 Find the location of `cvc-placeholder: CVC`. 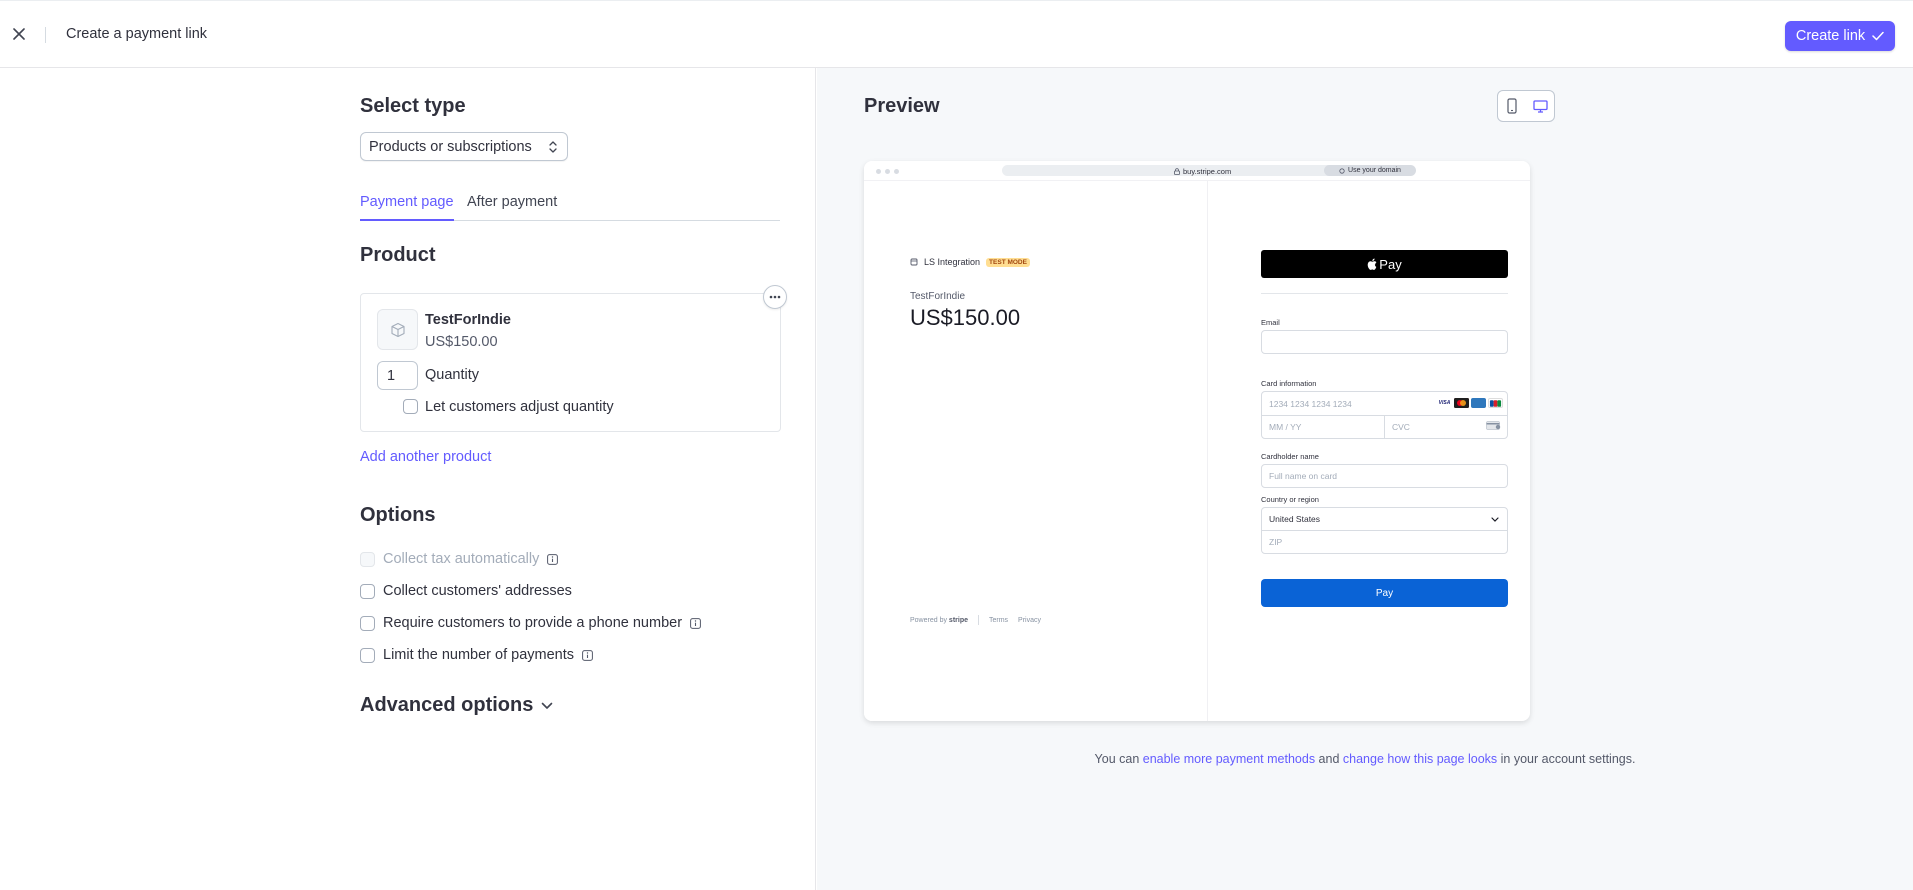

cvc-placeholder: CVC is located at coordinates (1401, 427).